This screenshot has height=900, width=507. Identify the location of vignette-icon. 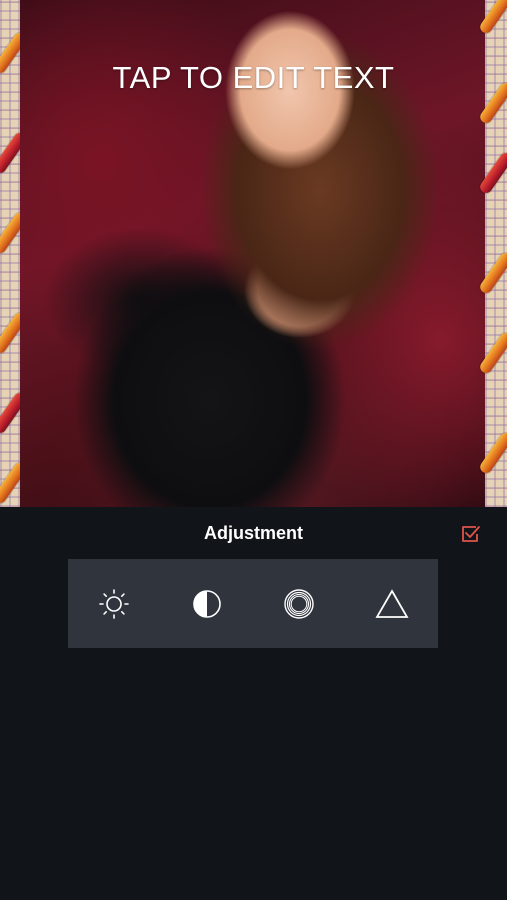
(299, 603).